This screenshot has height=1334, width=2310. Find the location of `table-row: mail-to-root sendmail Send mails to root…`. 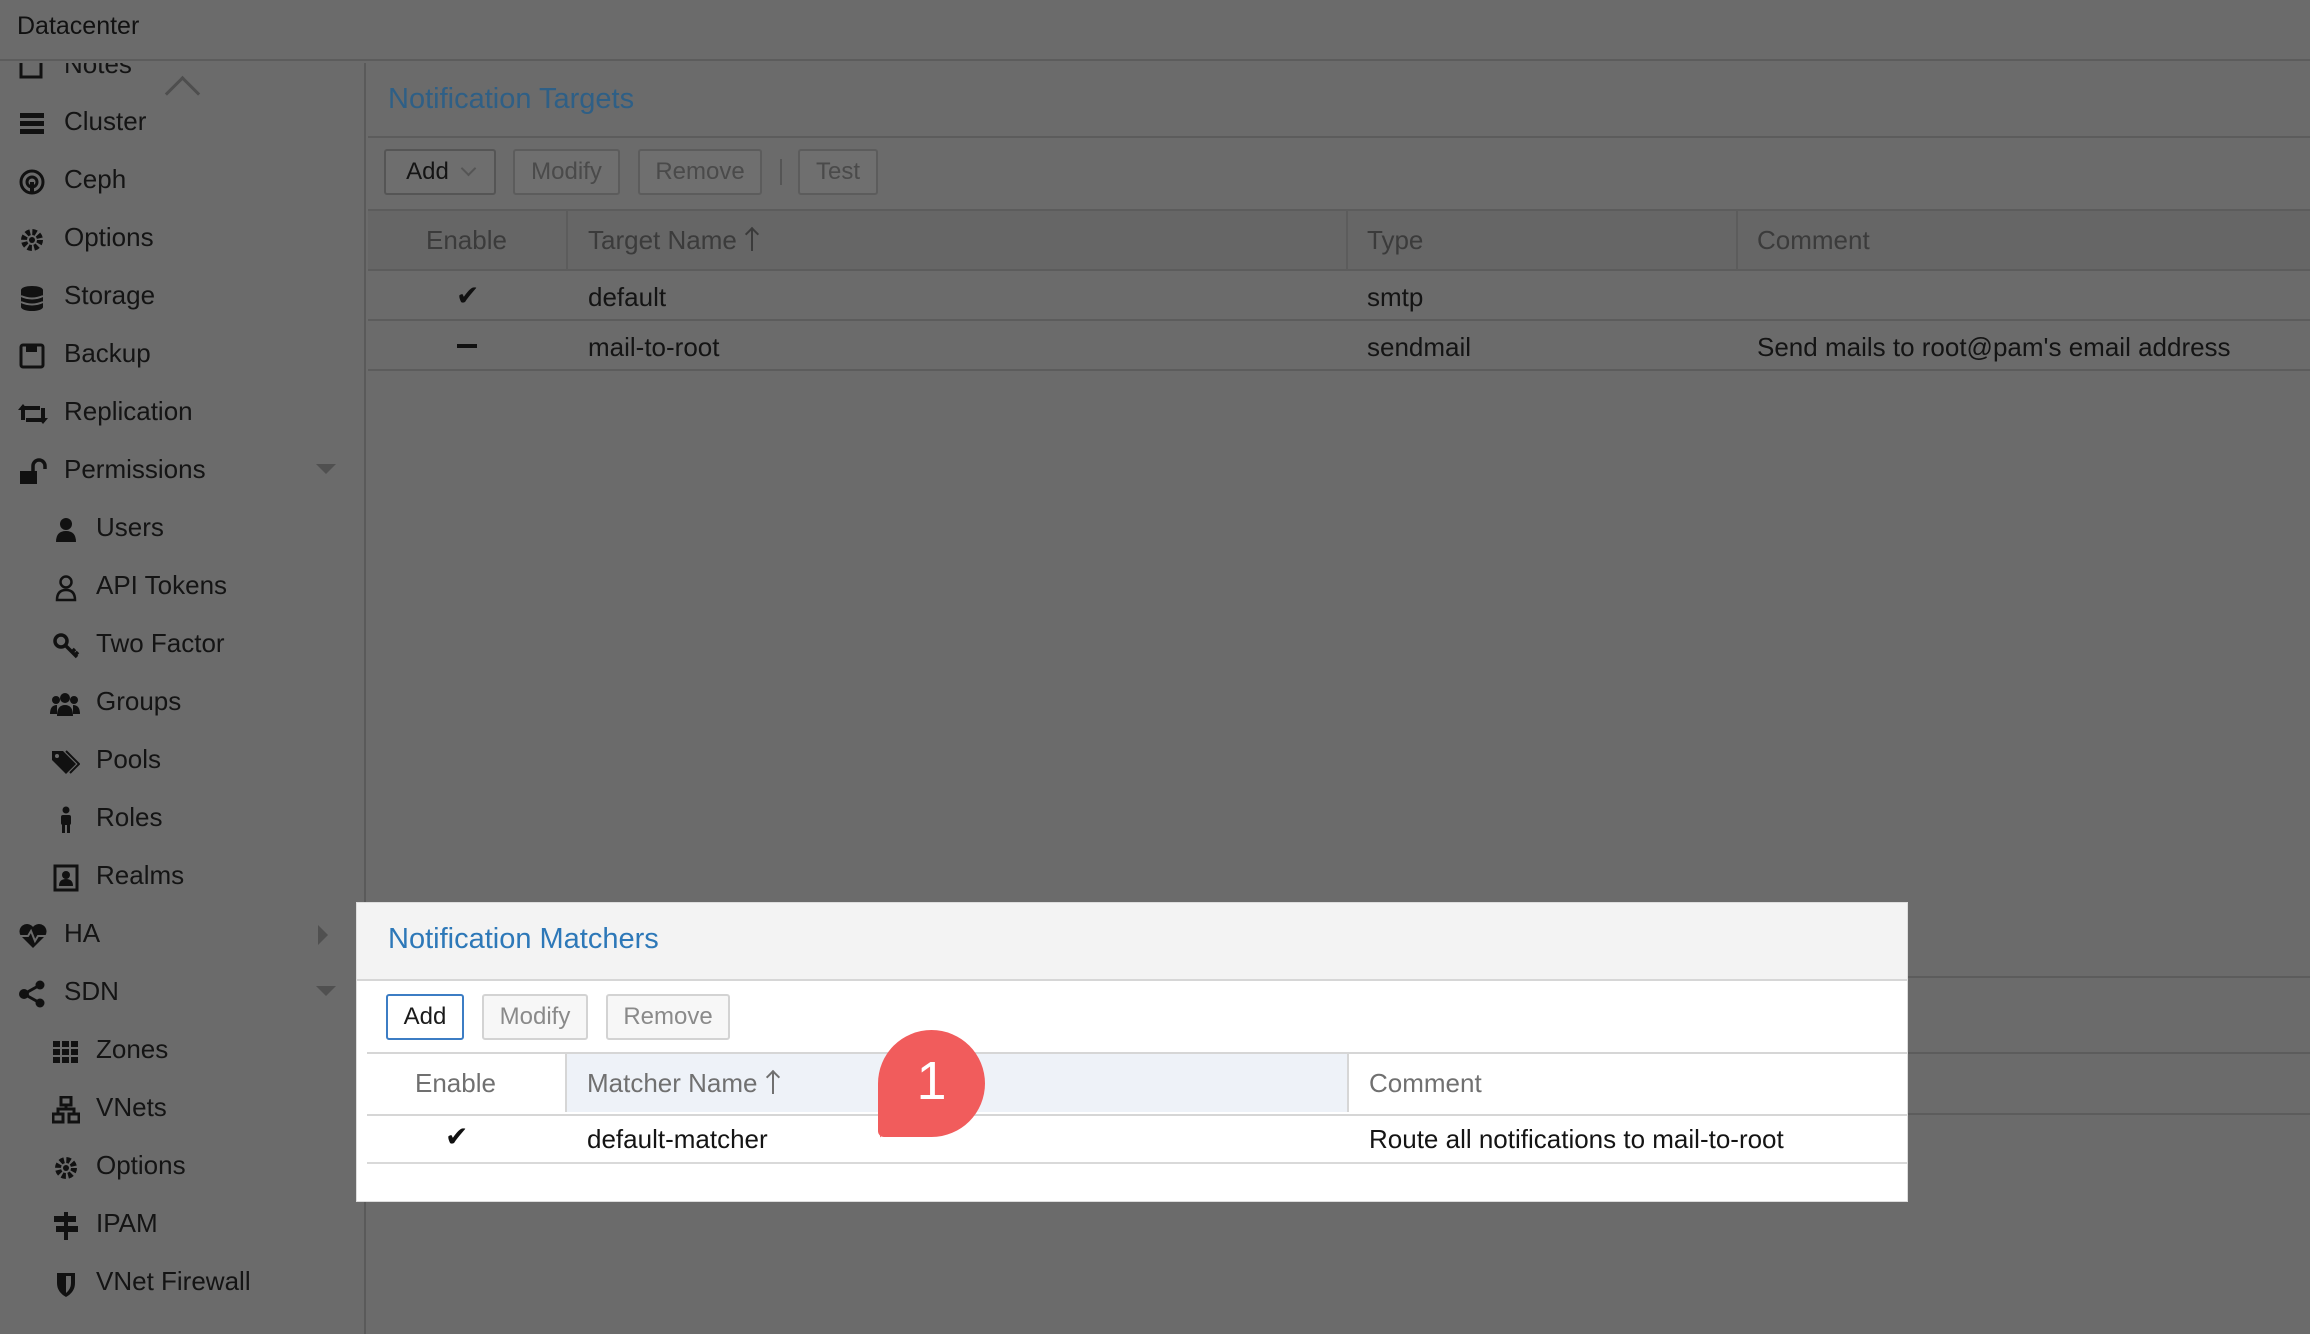

table-row: mail-to-root sendmail Send mails to root… is located at coordinates (1339, 346).